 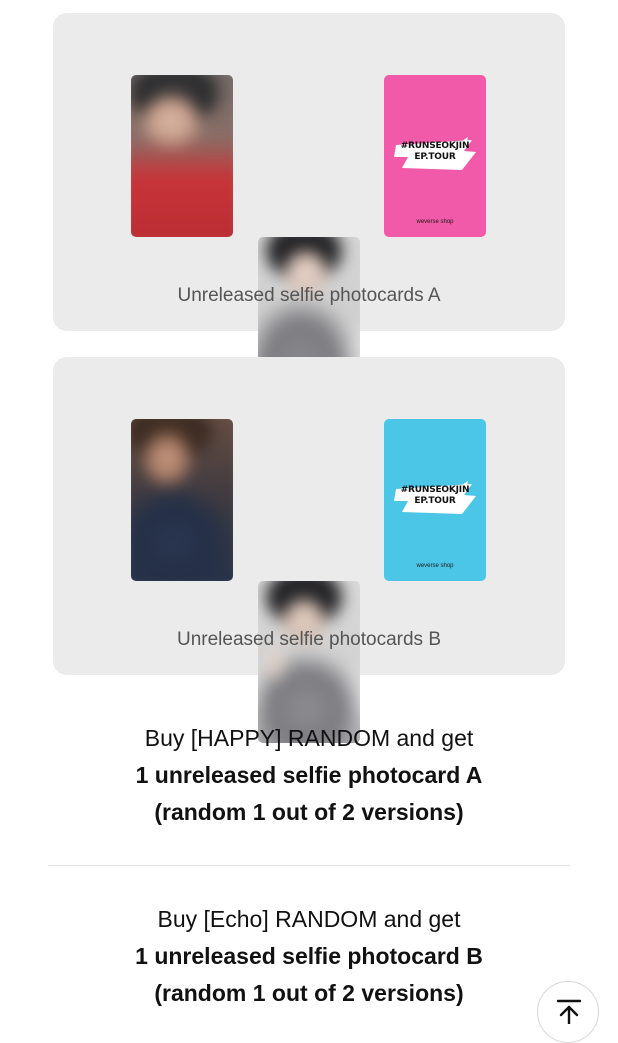 I want to click on offer-happy-line2: 1 unreleased selfie photocard A, so click(x=309, y=775).